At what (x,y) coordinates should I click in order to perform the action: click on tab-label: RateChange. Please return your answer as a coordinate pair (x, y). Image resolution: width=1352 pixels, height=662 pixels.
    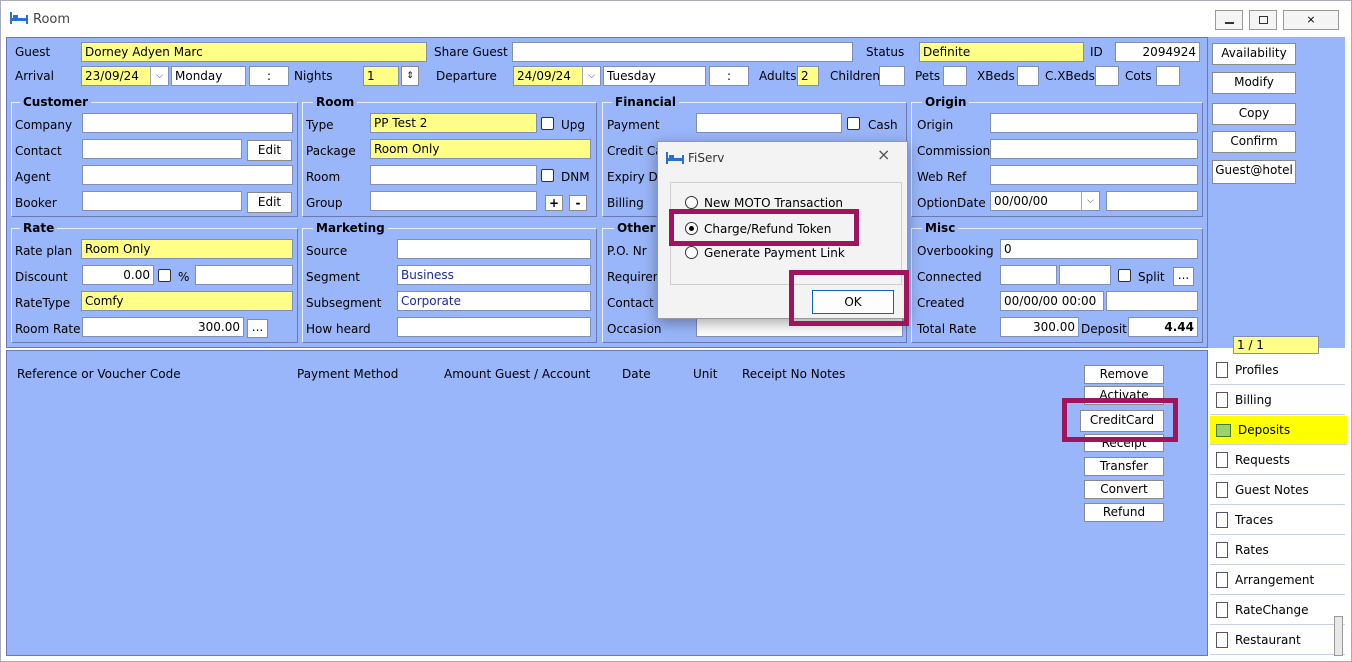
    Looking at the image, I should click on (1272, 610).